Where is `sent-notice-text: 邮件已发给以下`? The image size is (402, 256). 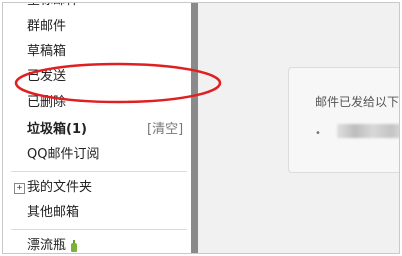
sent-notice-text: 邮件已发给以下 is located at coordinates (357, 102).